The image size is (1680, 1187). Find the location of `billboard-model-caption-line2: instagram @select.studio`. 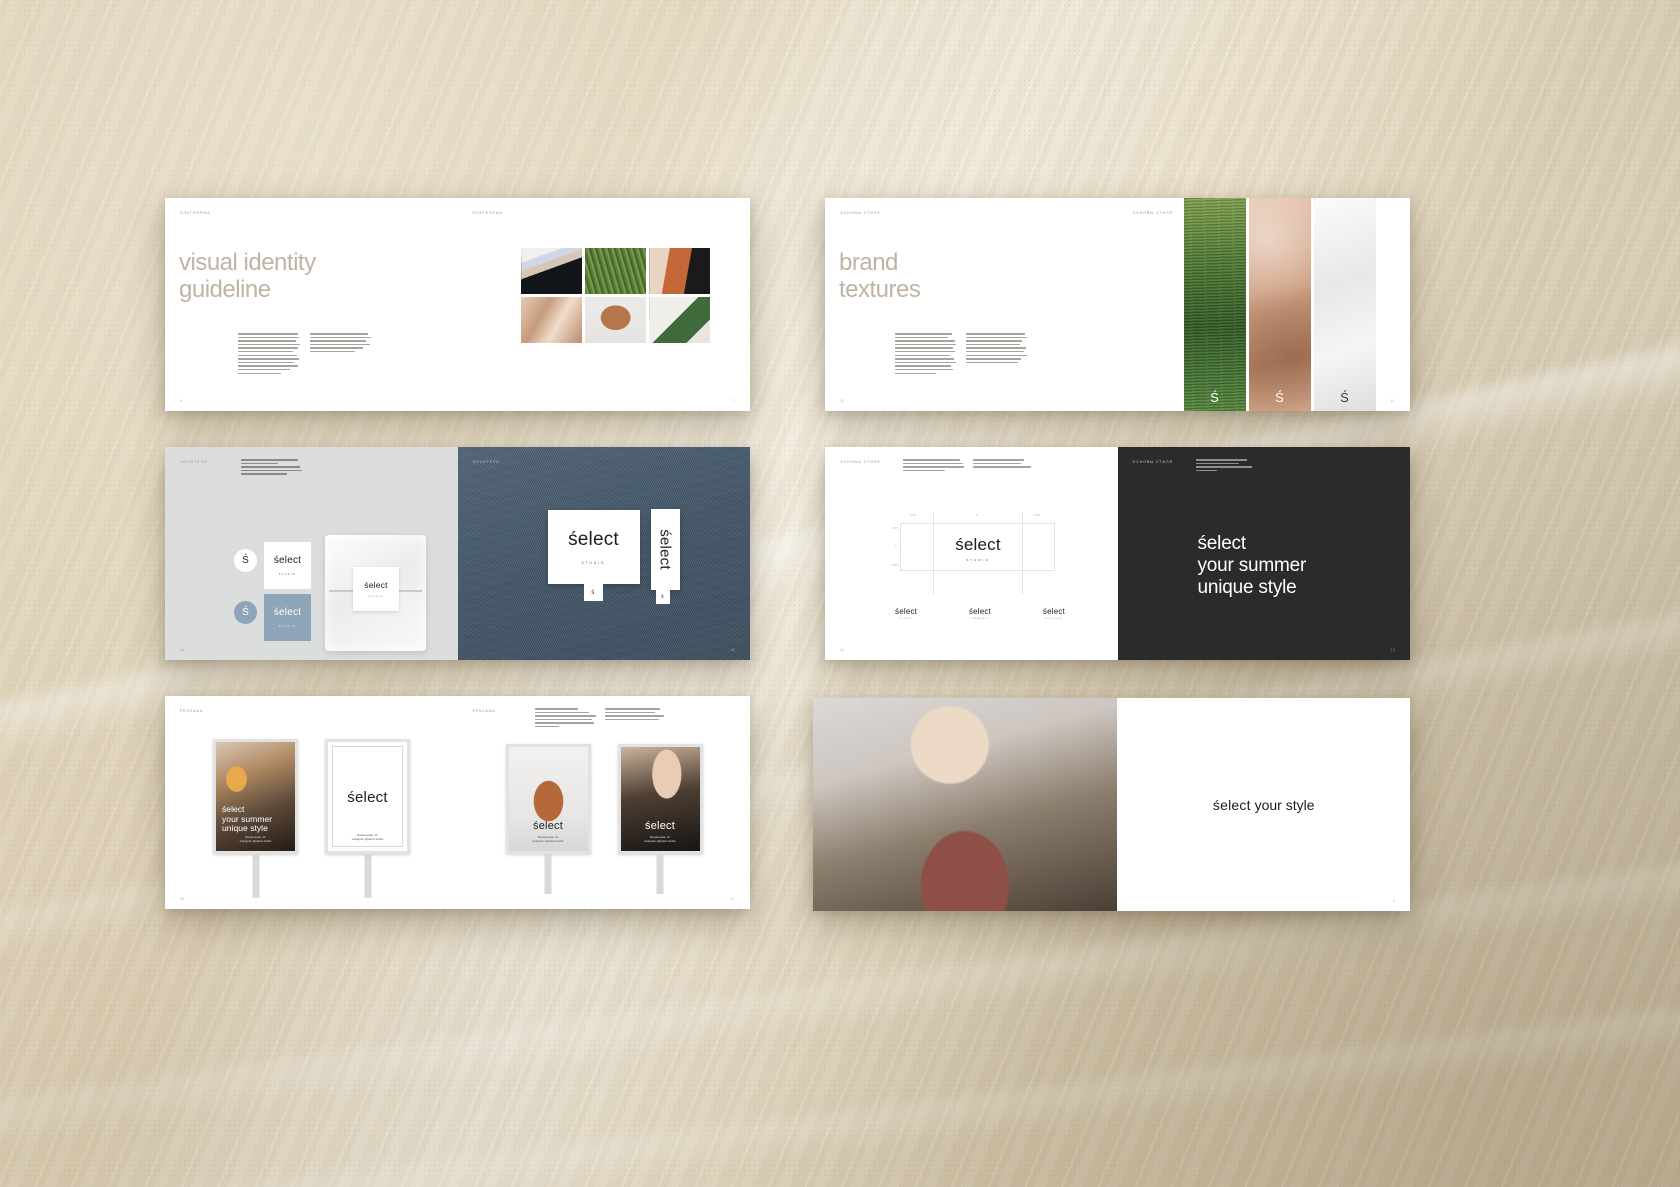

billboard-model-caption-line2: instagram @select.studio is located at coordinates (255, 842).